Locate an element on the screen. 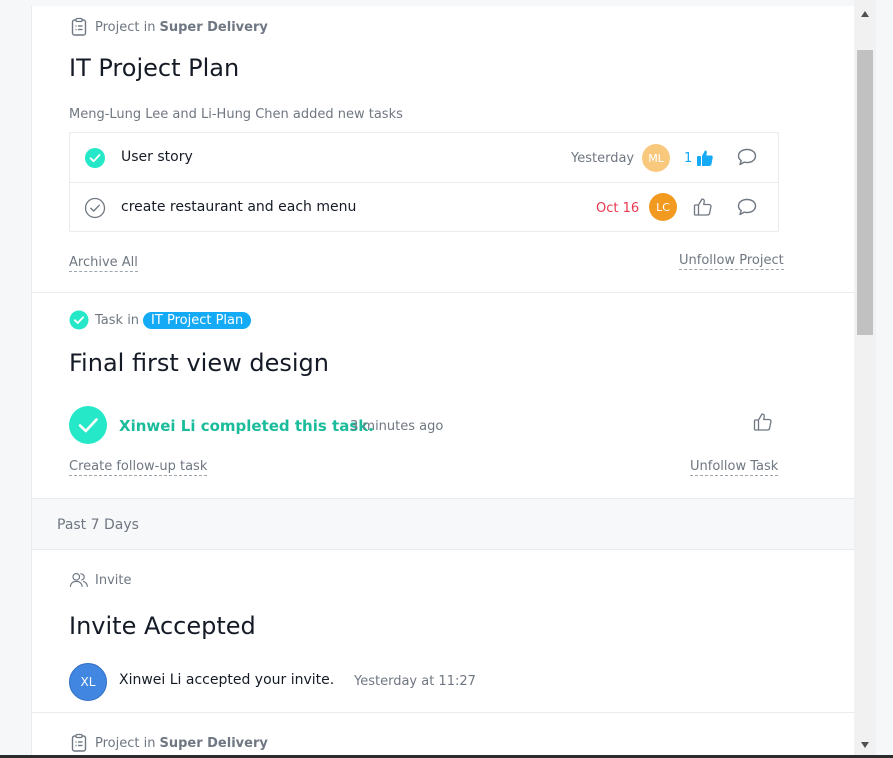  like-count: 1 is located at coordinates (688, 158).